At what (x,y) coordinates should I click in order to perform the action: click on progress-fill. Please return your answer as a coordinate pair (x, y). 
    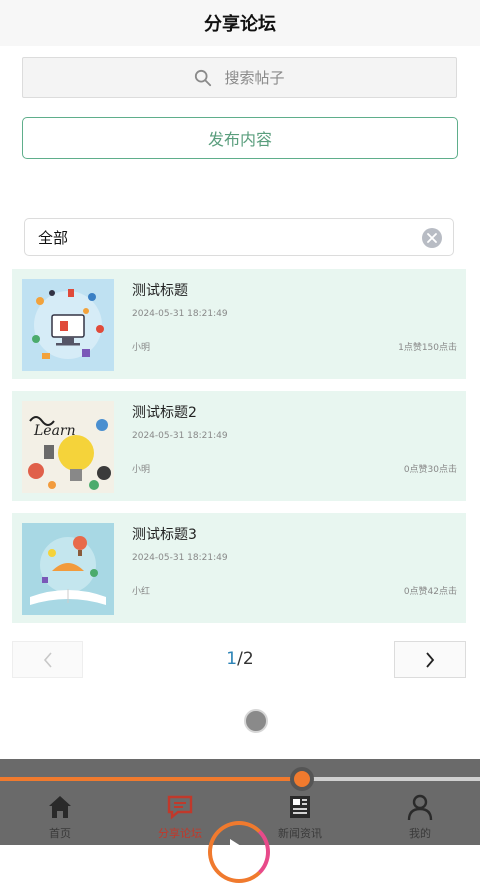
    Looking at the image, I should click on (151, 779).